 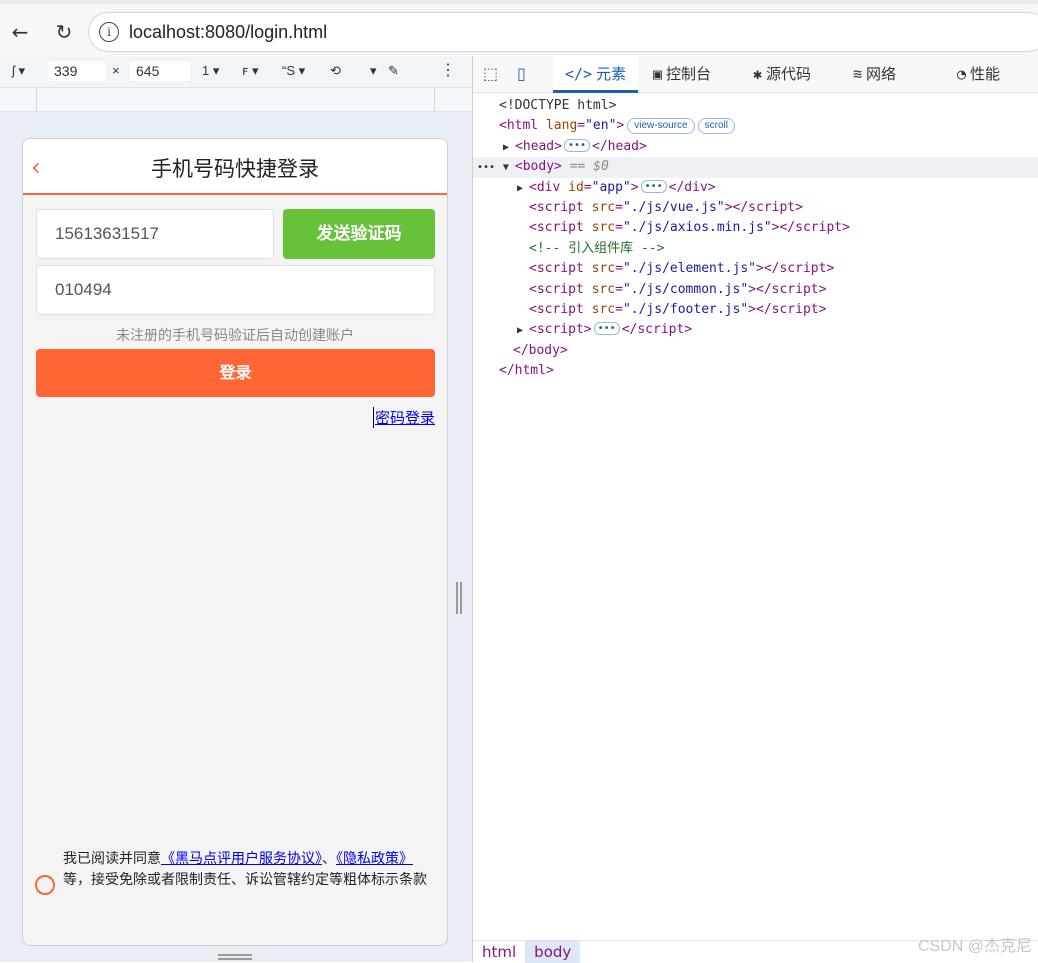 What do you see at coordinates (448, 70) in the screenshot?
I see `more-icon: ⋮` at bounding box center [448, 70].